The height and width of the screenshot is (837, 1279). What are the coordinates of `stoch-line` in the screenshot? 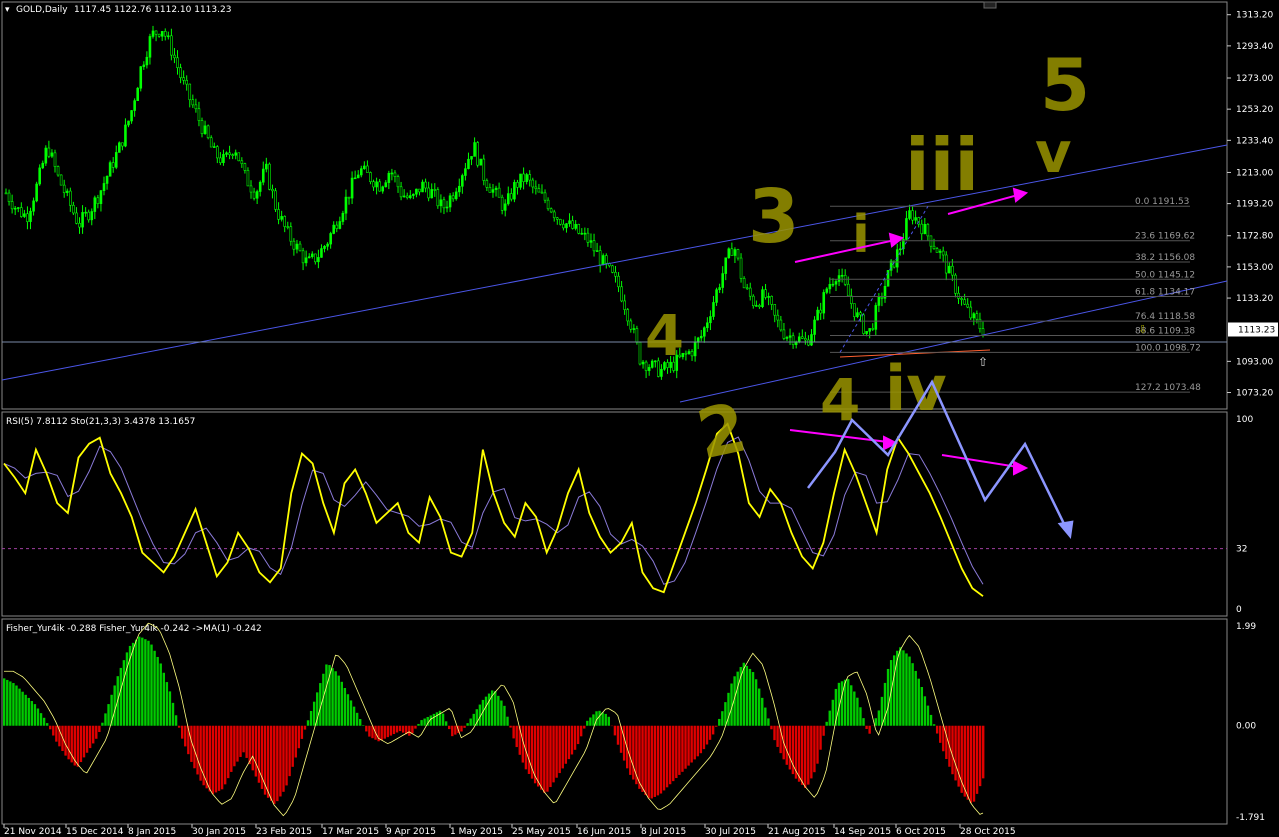 It's located at (493, 510).